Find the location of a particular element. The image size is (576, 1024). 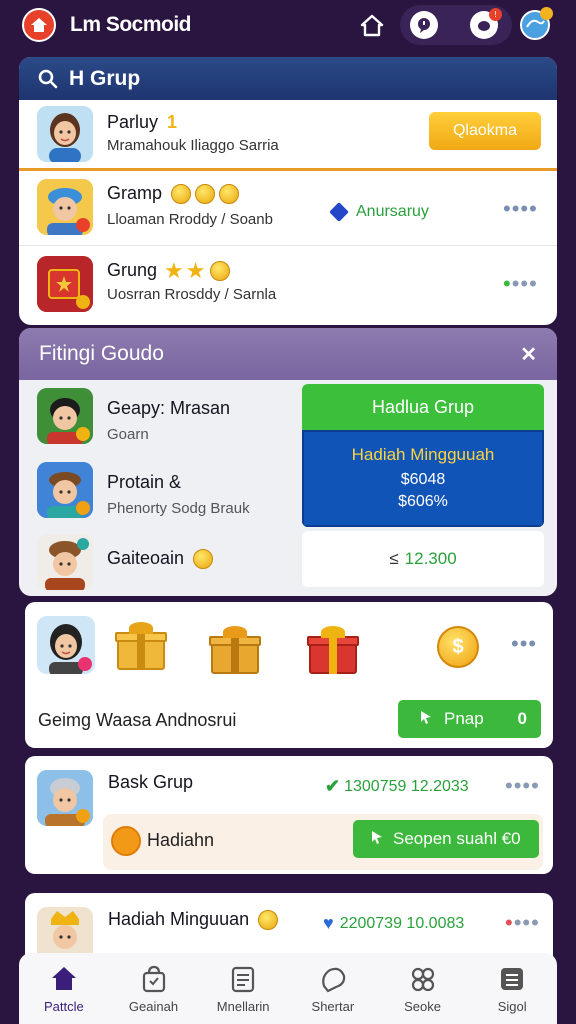

amount-box: ≤ 12.300 is located at coordinates (423, 559).